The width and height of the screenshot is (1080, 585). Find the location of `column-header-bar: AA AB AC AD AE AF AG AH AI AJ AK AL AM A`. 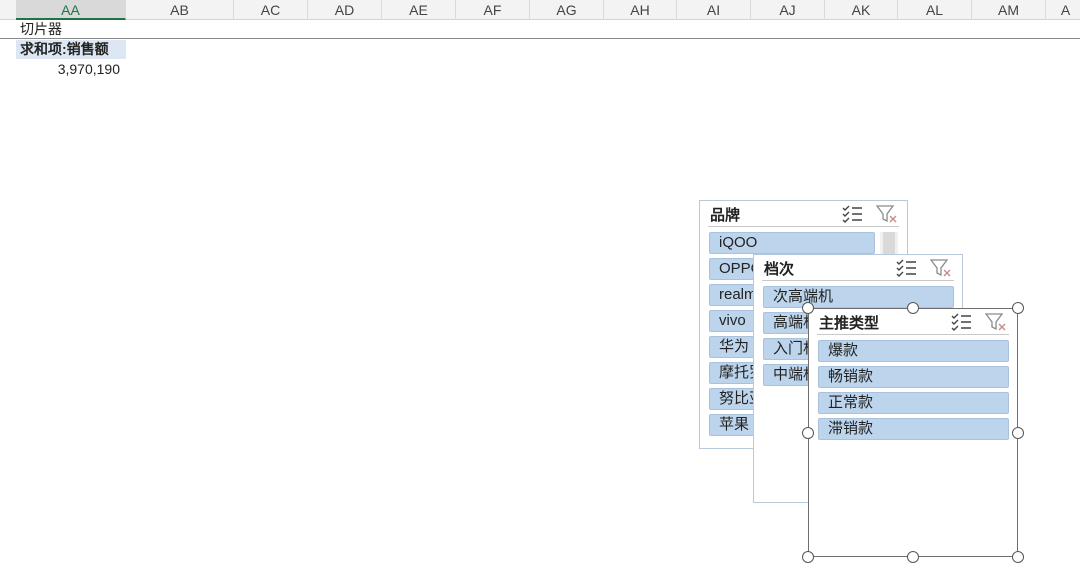

column-header-bar: AA AB AC AD AE AF AG AH AI AJ AK AL AM A is located at coordinates (540, 10).